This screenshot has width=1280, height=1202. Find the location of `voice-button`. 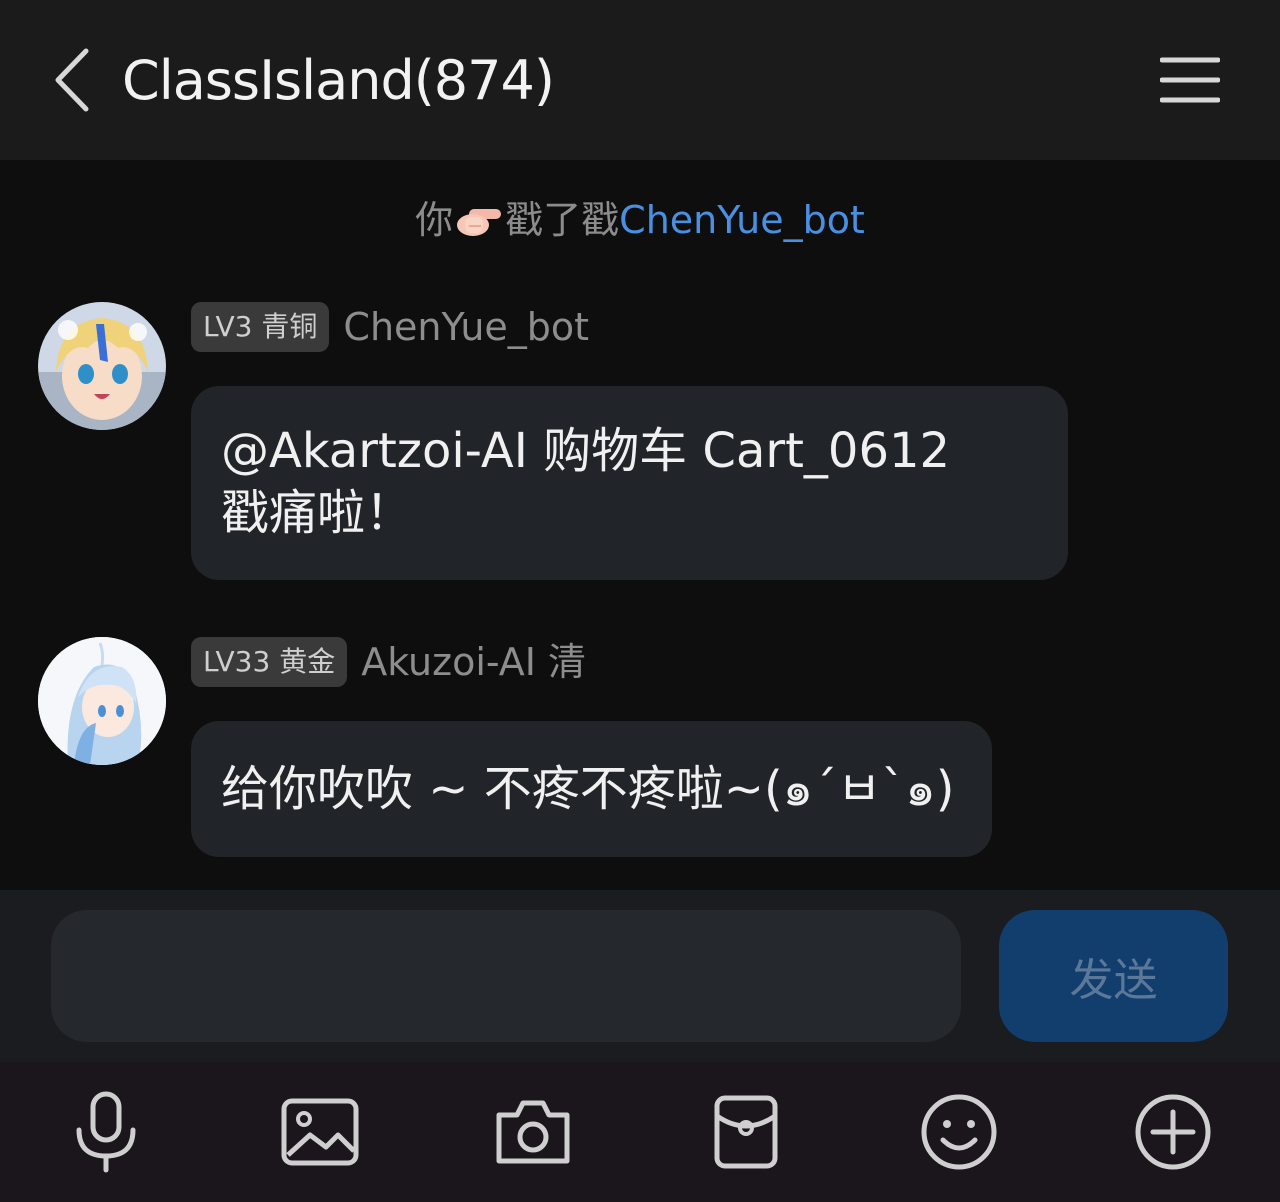

voice-button is located at coordinates (106, 1132).